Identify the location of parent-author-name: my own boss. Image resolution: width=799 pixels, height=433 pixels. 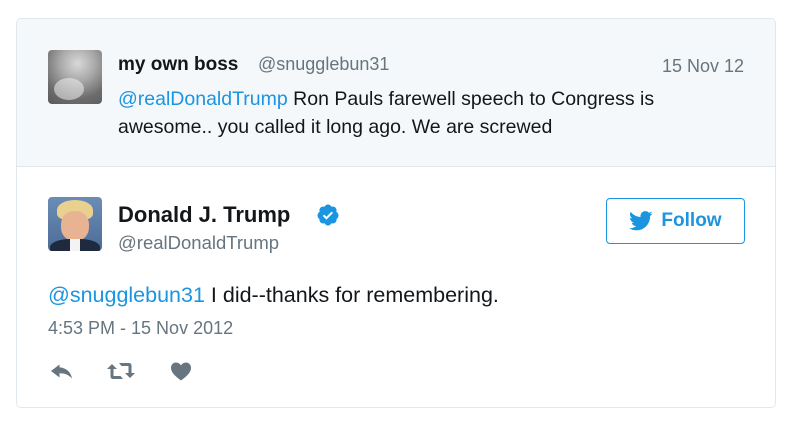
(178, 65).